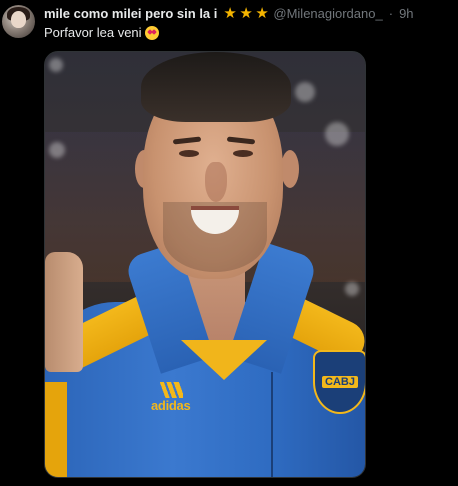 The width and height of the screenshot is (458, 486). Describe the element at coordinates (64, 312) in the screenshot. I see `thumbs-up-hand` at that location.